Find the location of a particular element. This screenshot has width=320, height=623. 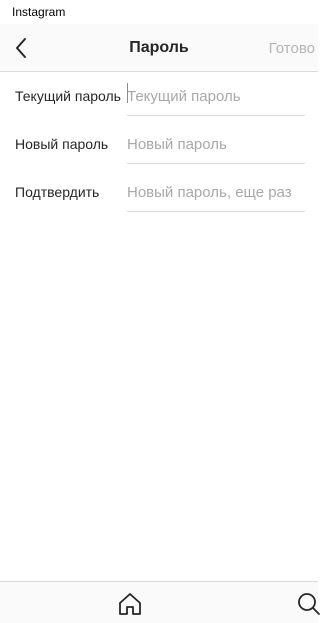

current-password-input is located at coordinates (216, 97).